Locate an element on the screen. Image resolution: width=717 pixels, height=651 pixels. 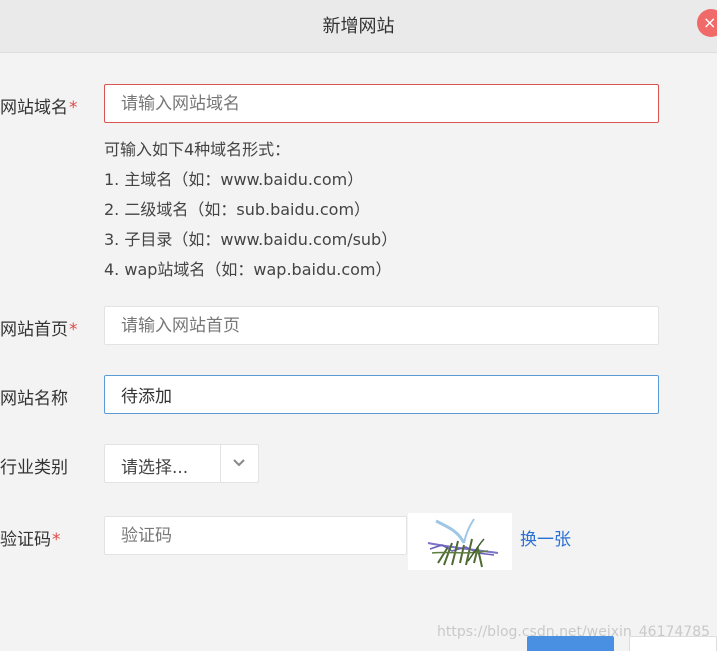
close-button: × is located at coordinates (707, 23).